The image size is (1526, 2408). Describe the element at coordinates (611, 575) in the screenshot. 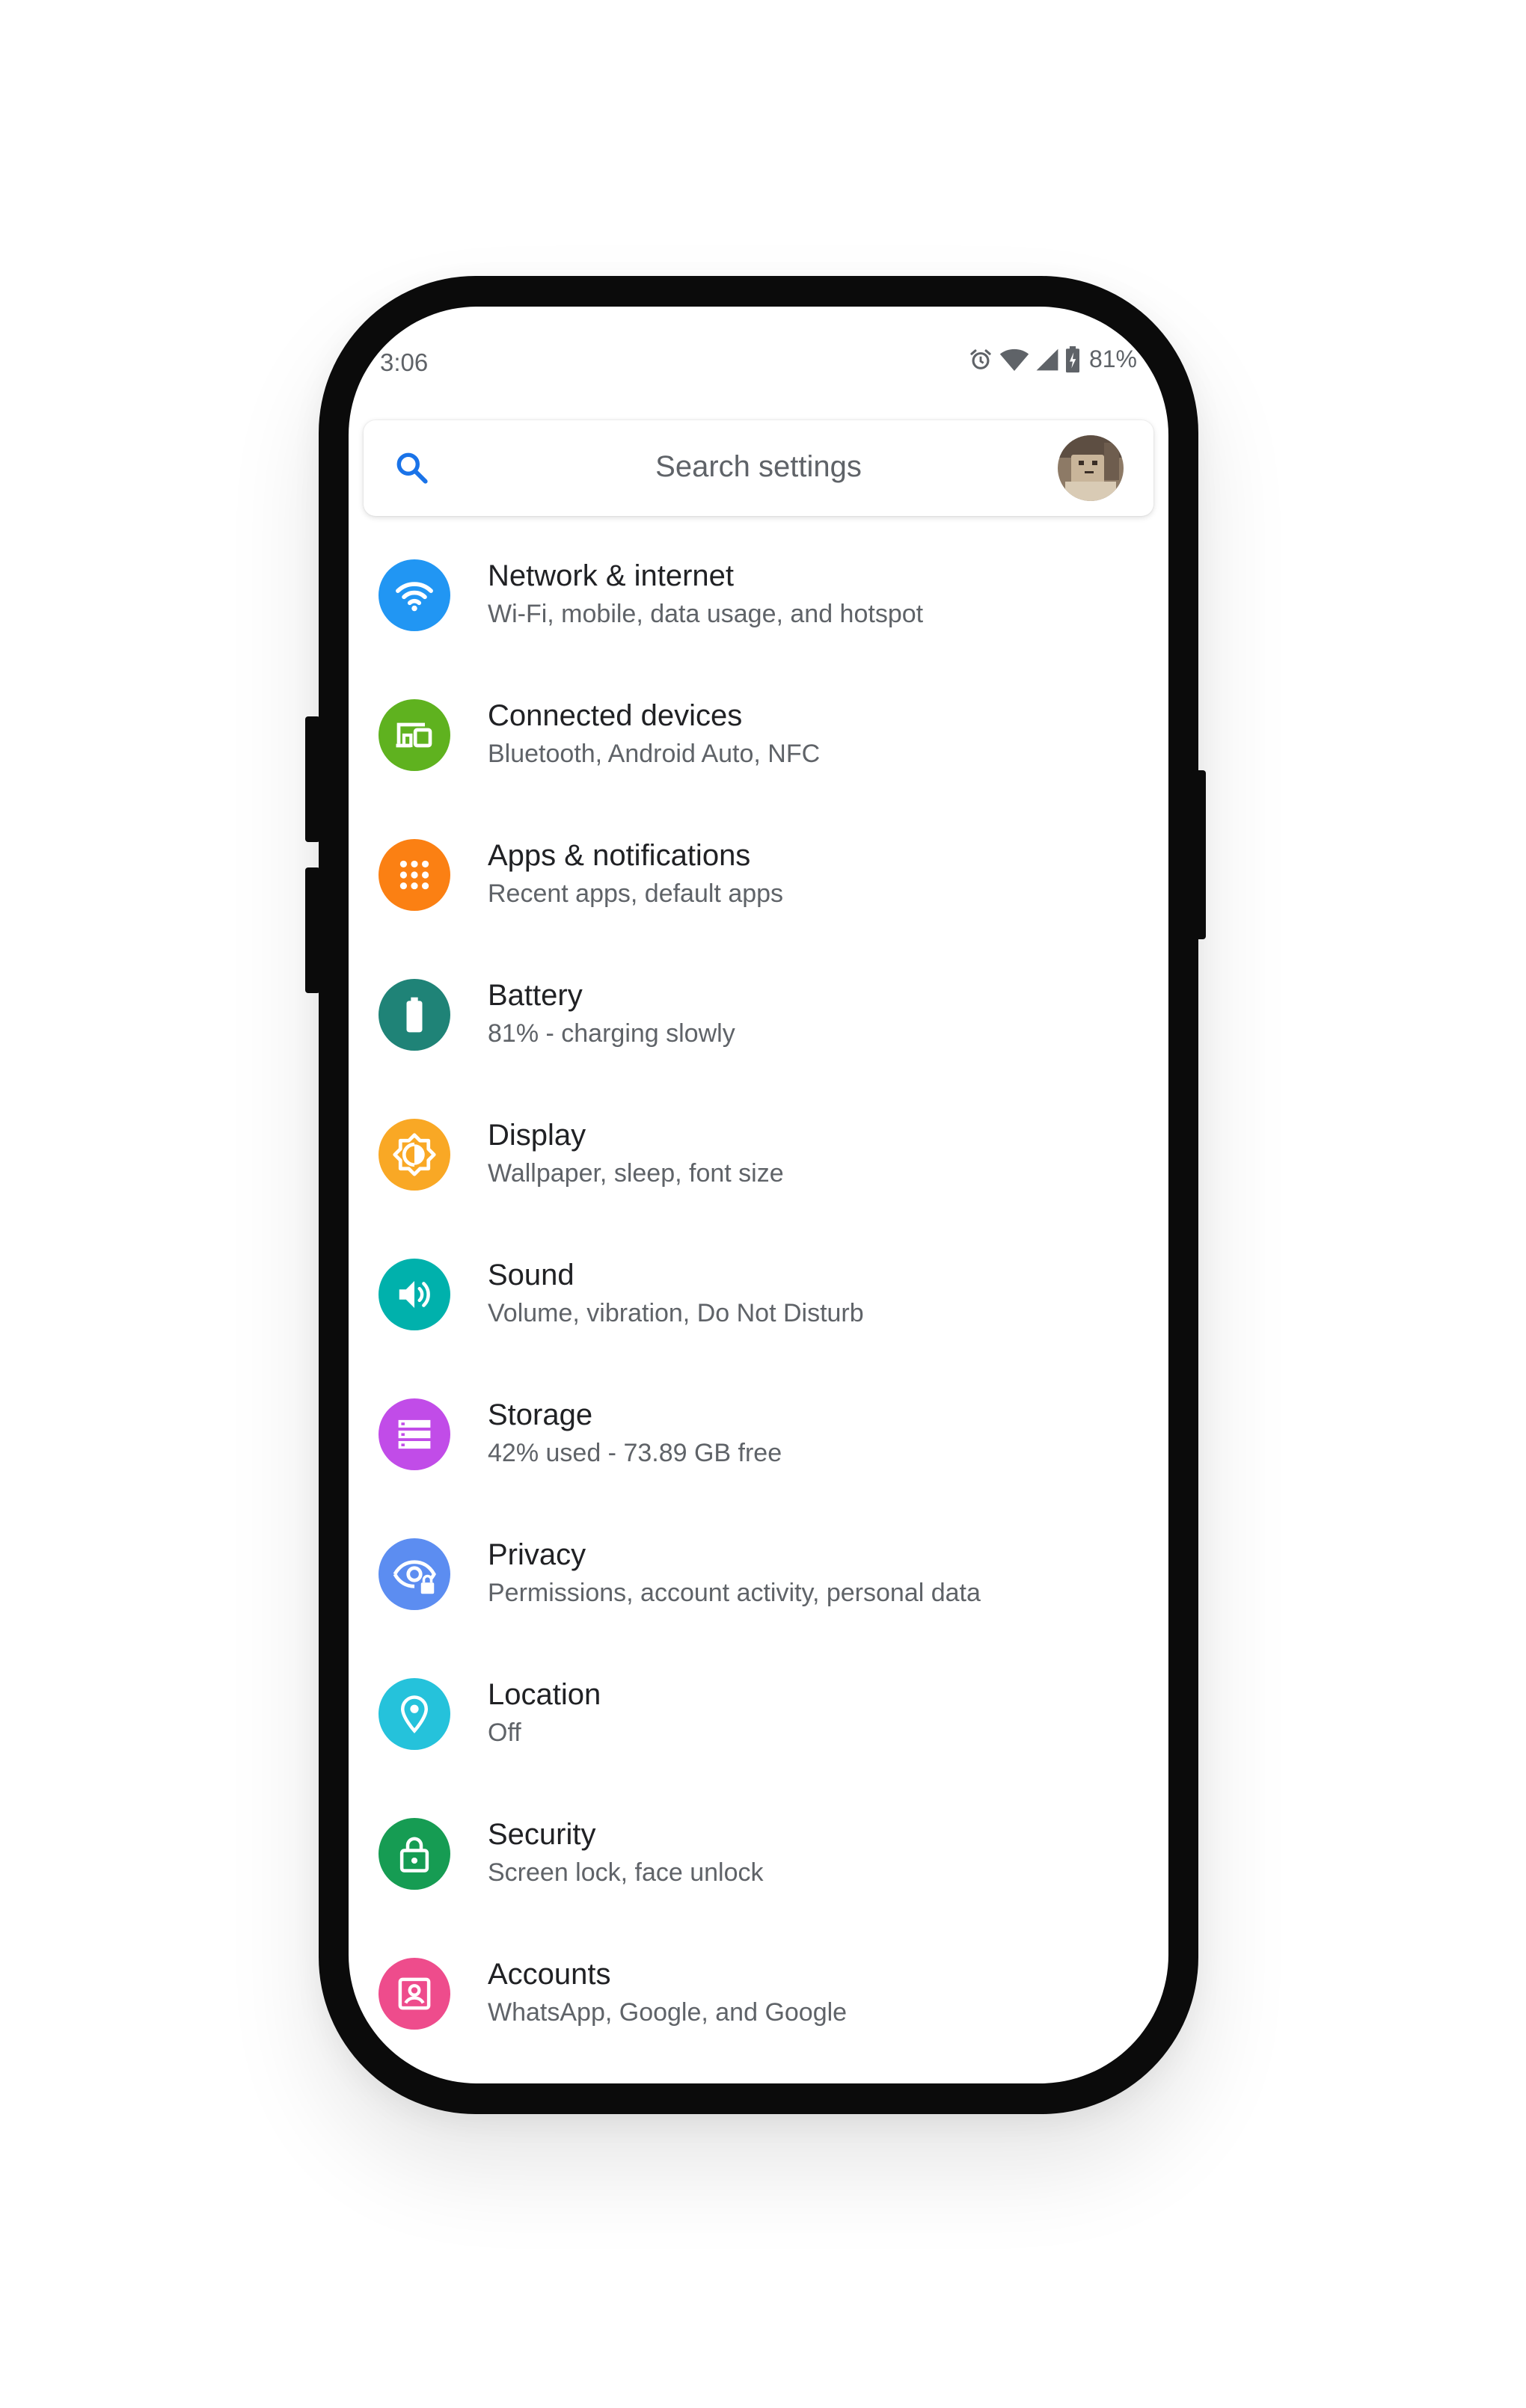

I see `settings-item-title: Network & internet` at that location.